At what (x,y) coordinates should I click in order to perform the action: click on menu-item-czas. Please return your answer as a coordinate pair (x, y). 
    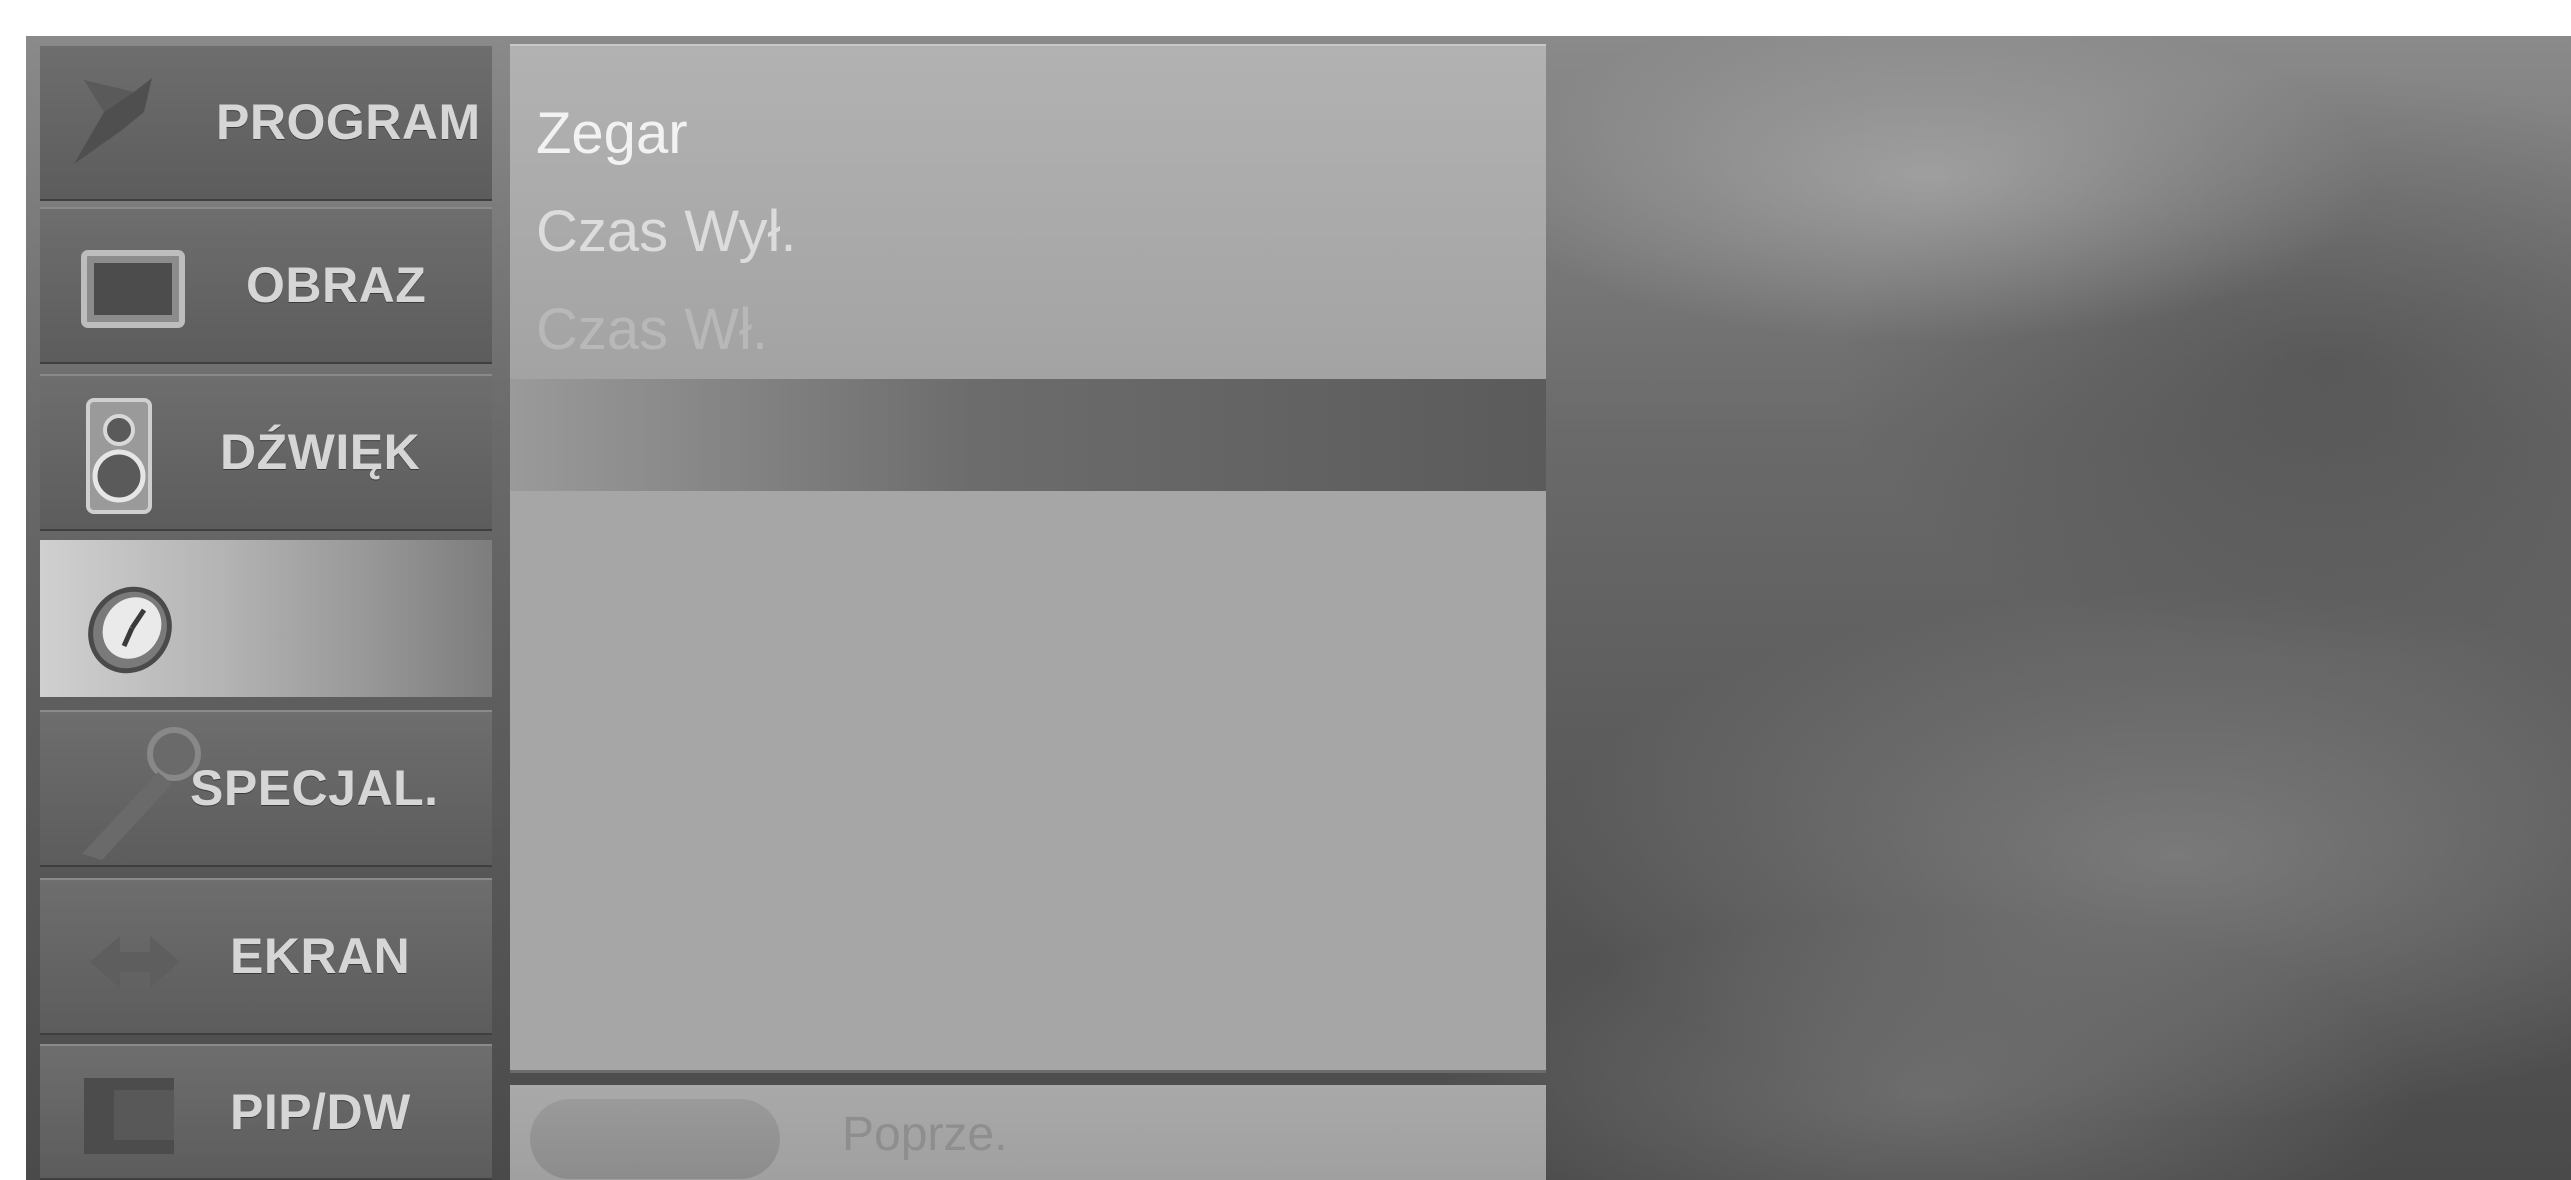
    Looking at the image, I should click on (266, 618).